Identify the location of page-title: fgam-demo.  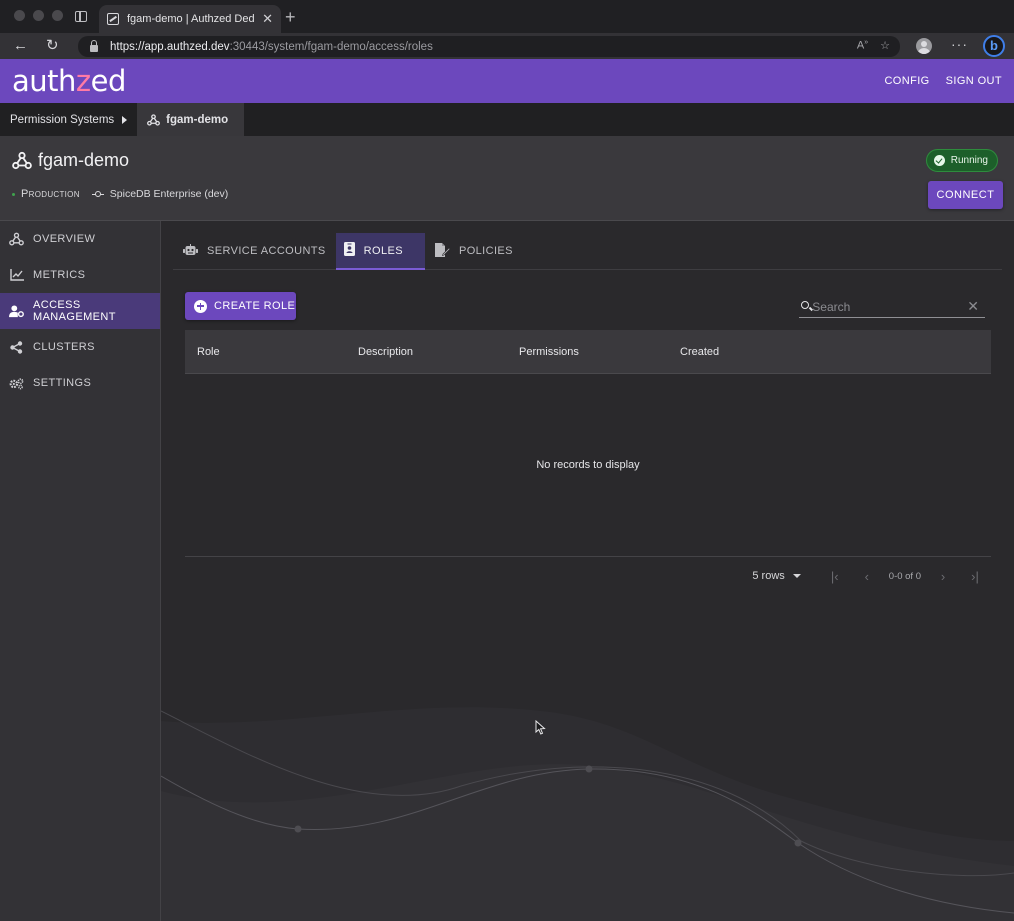
(70, 160).